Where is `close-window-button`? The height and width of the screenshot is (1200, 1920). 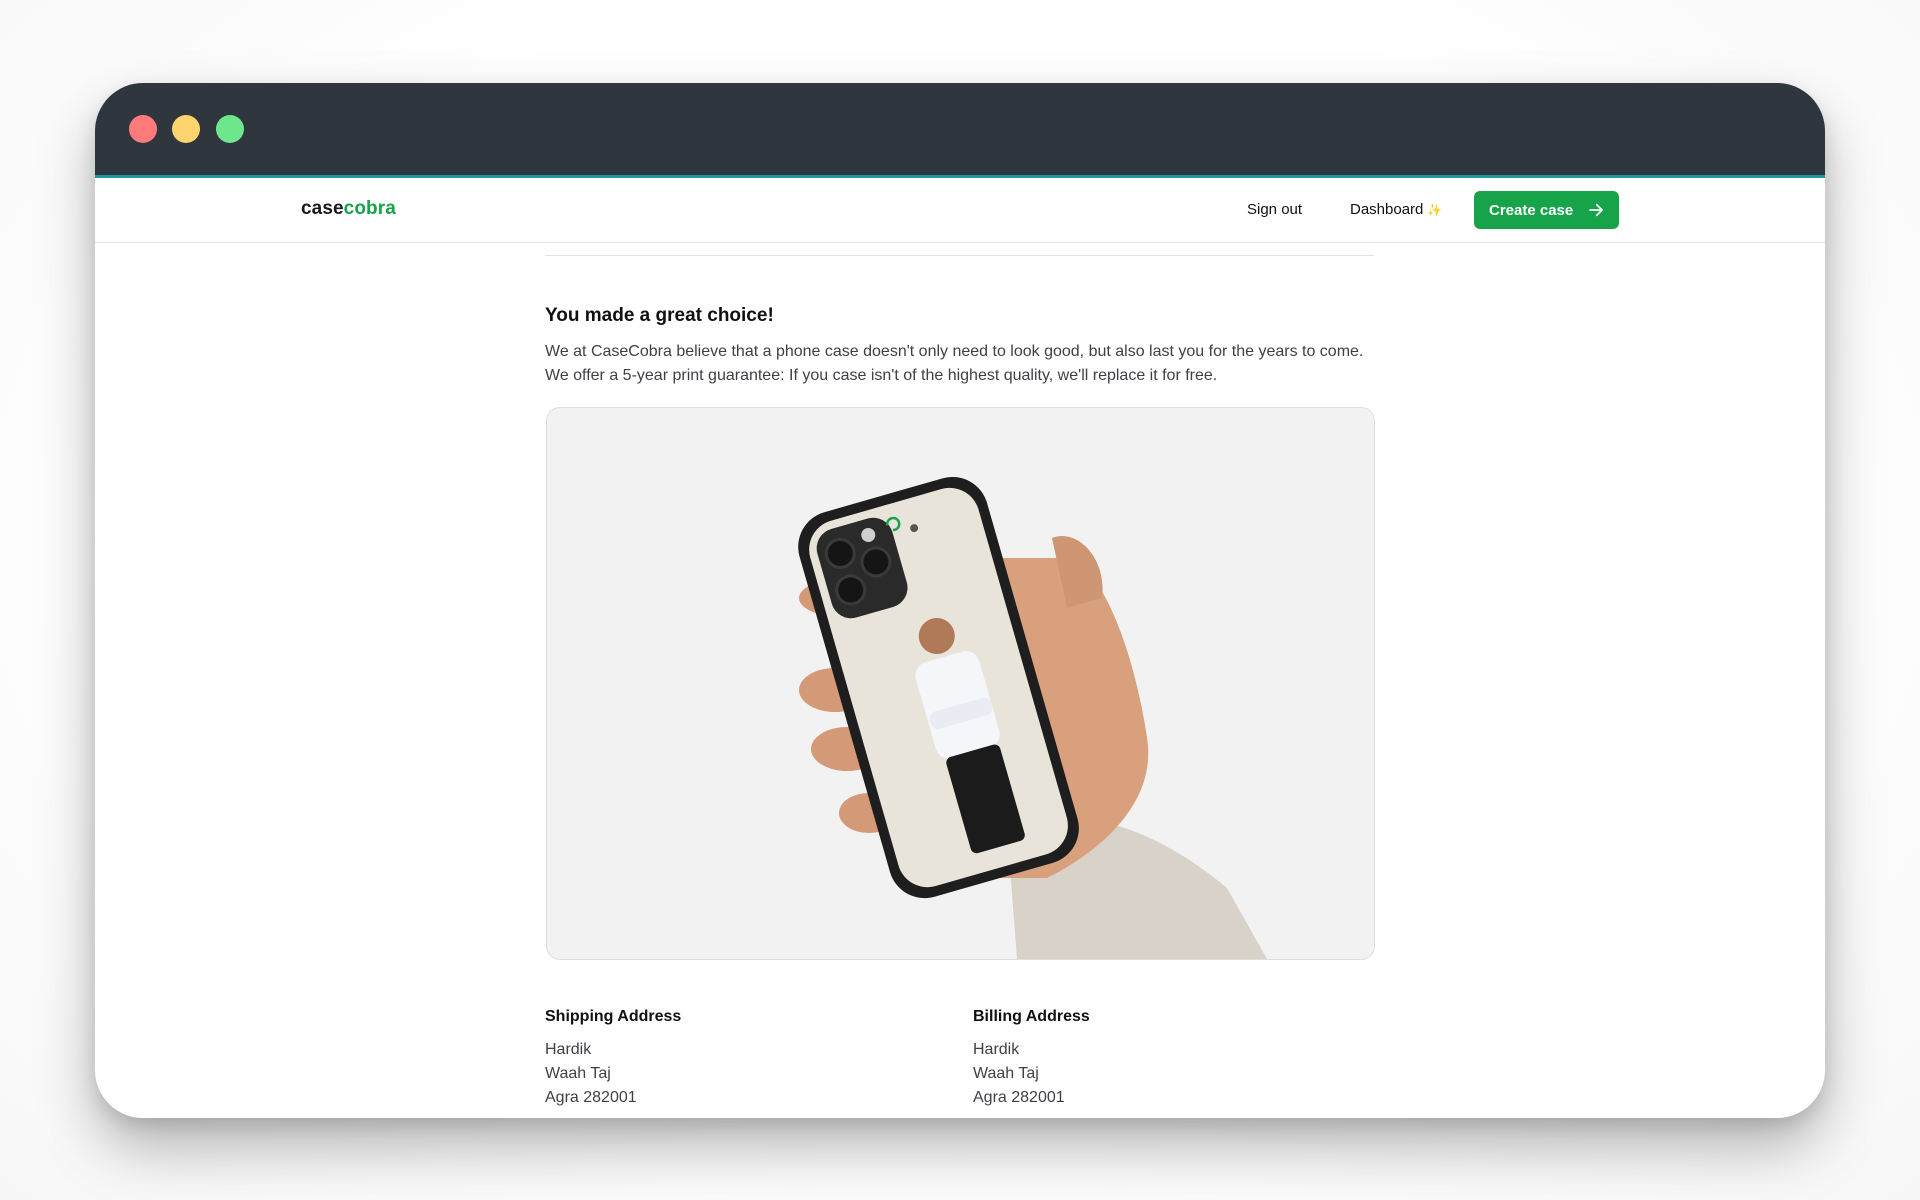
close-window-button is located at coordinates (143, 129).